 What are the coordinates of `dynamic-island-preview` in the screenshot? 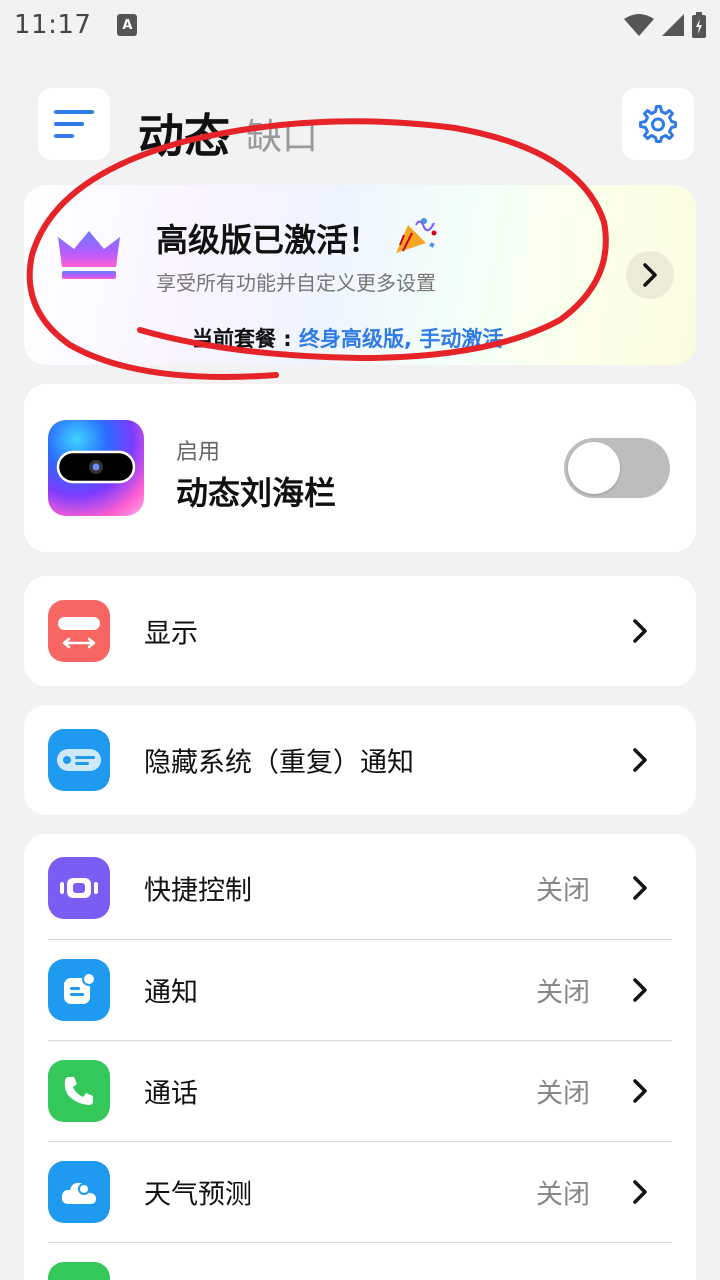 It's located at (96, 468).